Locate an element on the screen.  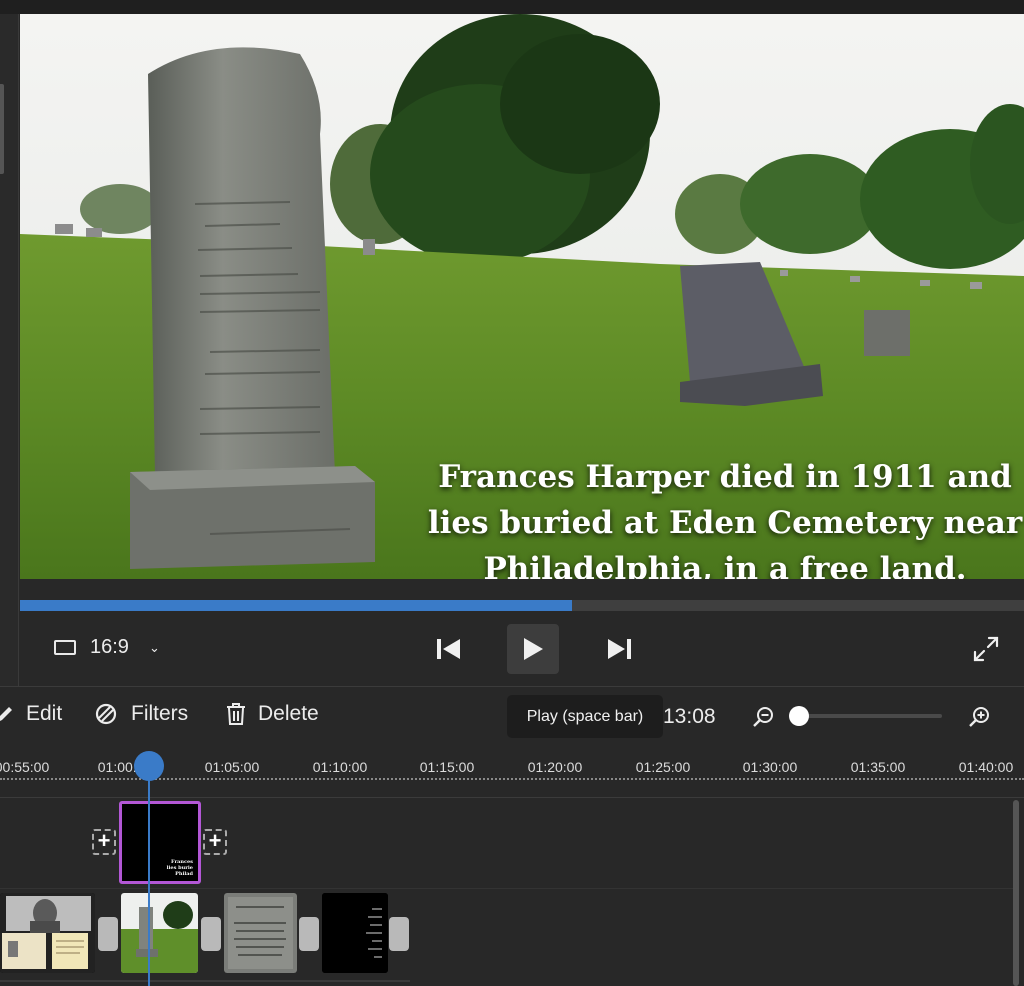
edit-label: Edit is located at coordinates (44, 713).